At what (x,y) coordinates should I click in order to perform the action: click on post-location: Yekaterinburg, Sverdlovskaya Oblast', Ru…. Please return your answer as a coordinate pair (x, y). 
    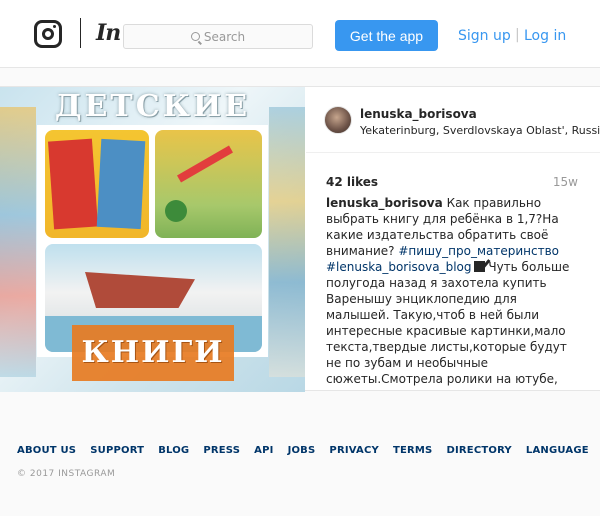
    Looking at the image, I should click on (480, 130).